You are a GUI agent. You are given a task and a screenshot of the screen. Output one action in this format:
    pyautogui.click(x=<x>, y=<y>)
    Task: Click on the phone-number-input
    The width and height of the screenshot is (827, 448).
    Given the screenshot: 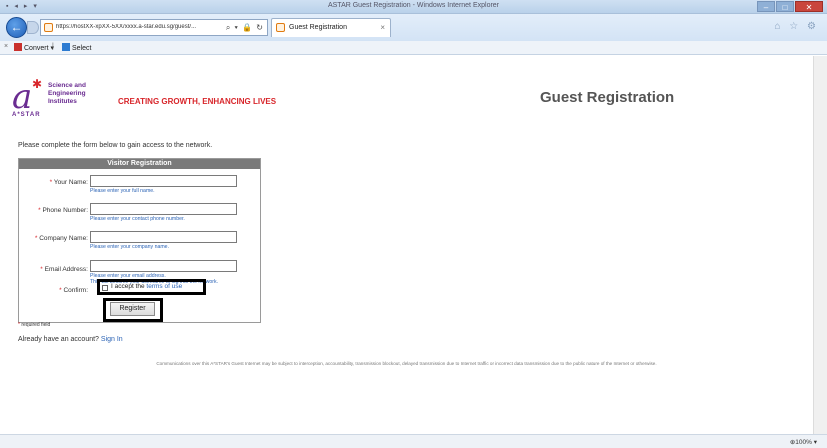 What is the action you would take?
    pyautogui.click(x=163, y=209)
    